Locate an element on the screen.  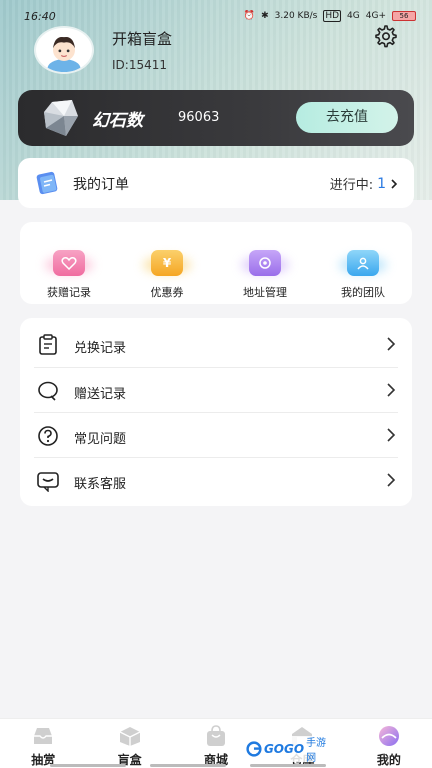
coupon-icon: ¥ is located at coordinates (167, 263).